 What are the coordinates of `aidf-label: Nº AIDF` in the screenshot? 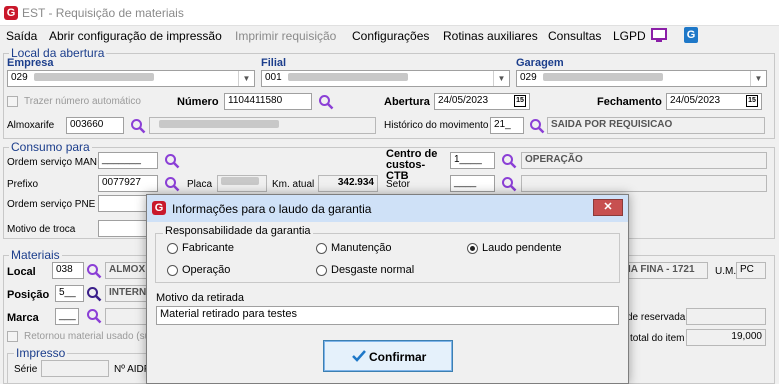 It's located at (132, 369).